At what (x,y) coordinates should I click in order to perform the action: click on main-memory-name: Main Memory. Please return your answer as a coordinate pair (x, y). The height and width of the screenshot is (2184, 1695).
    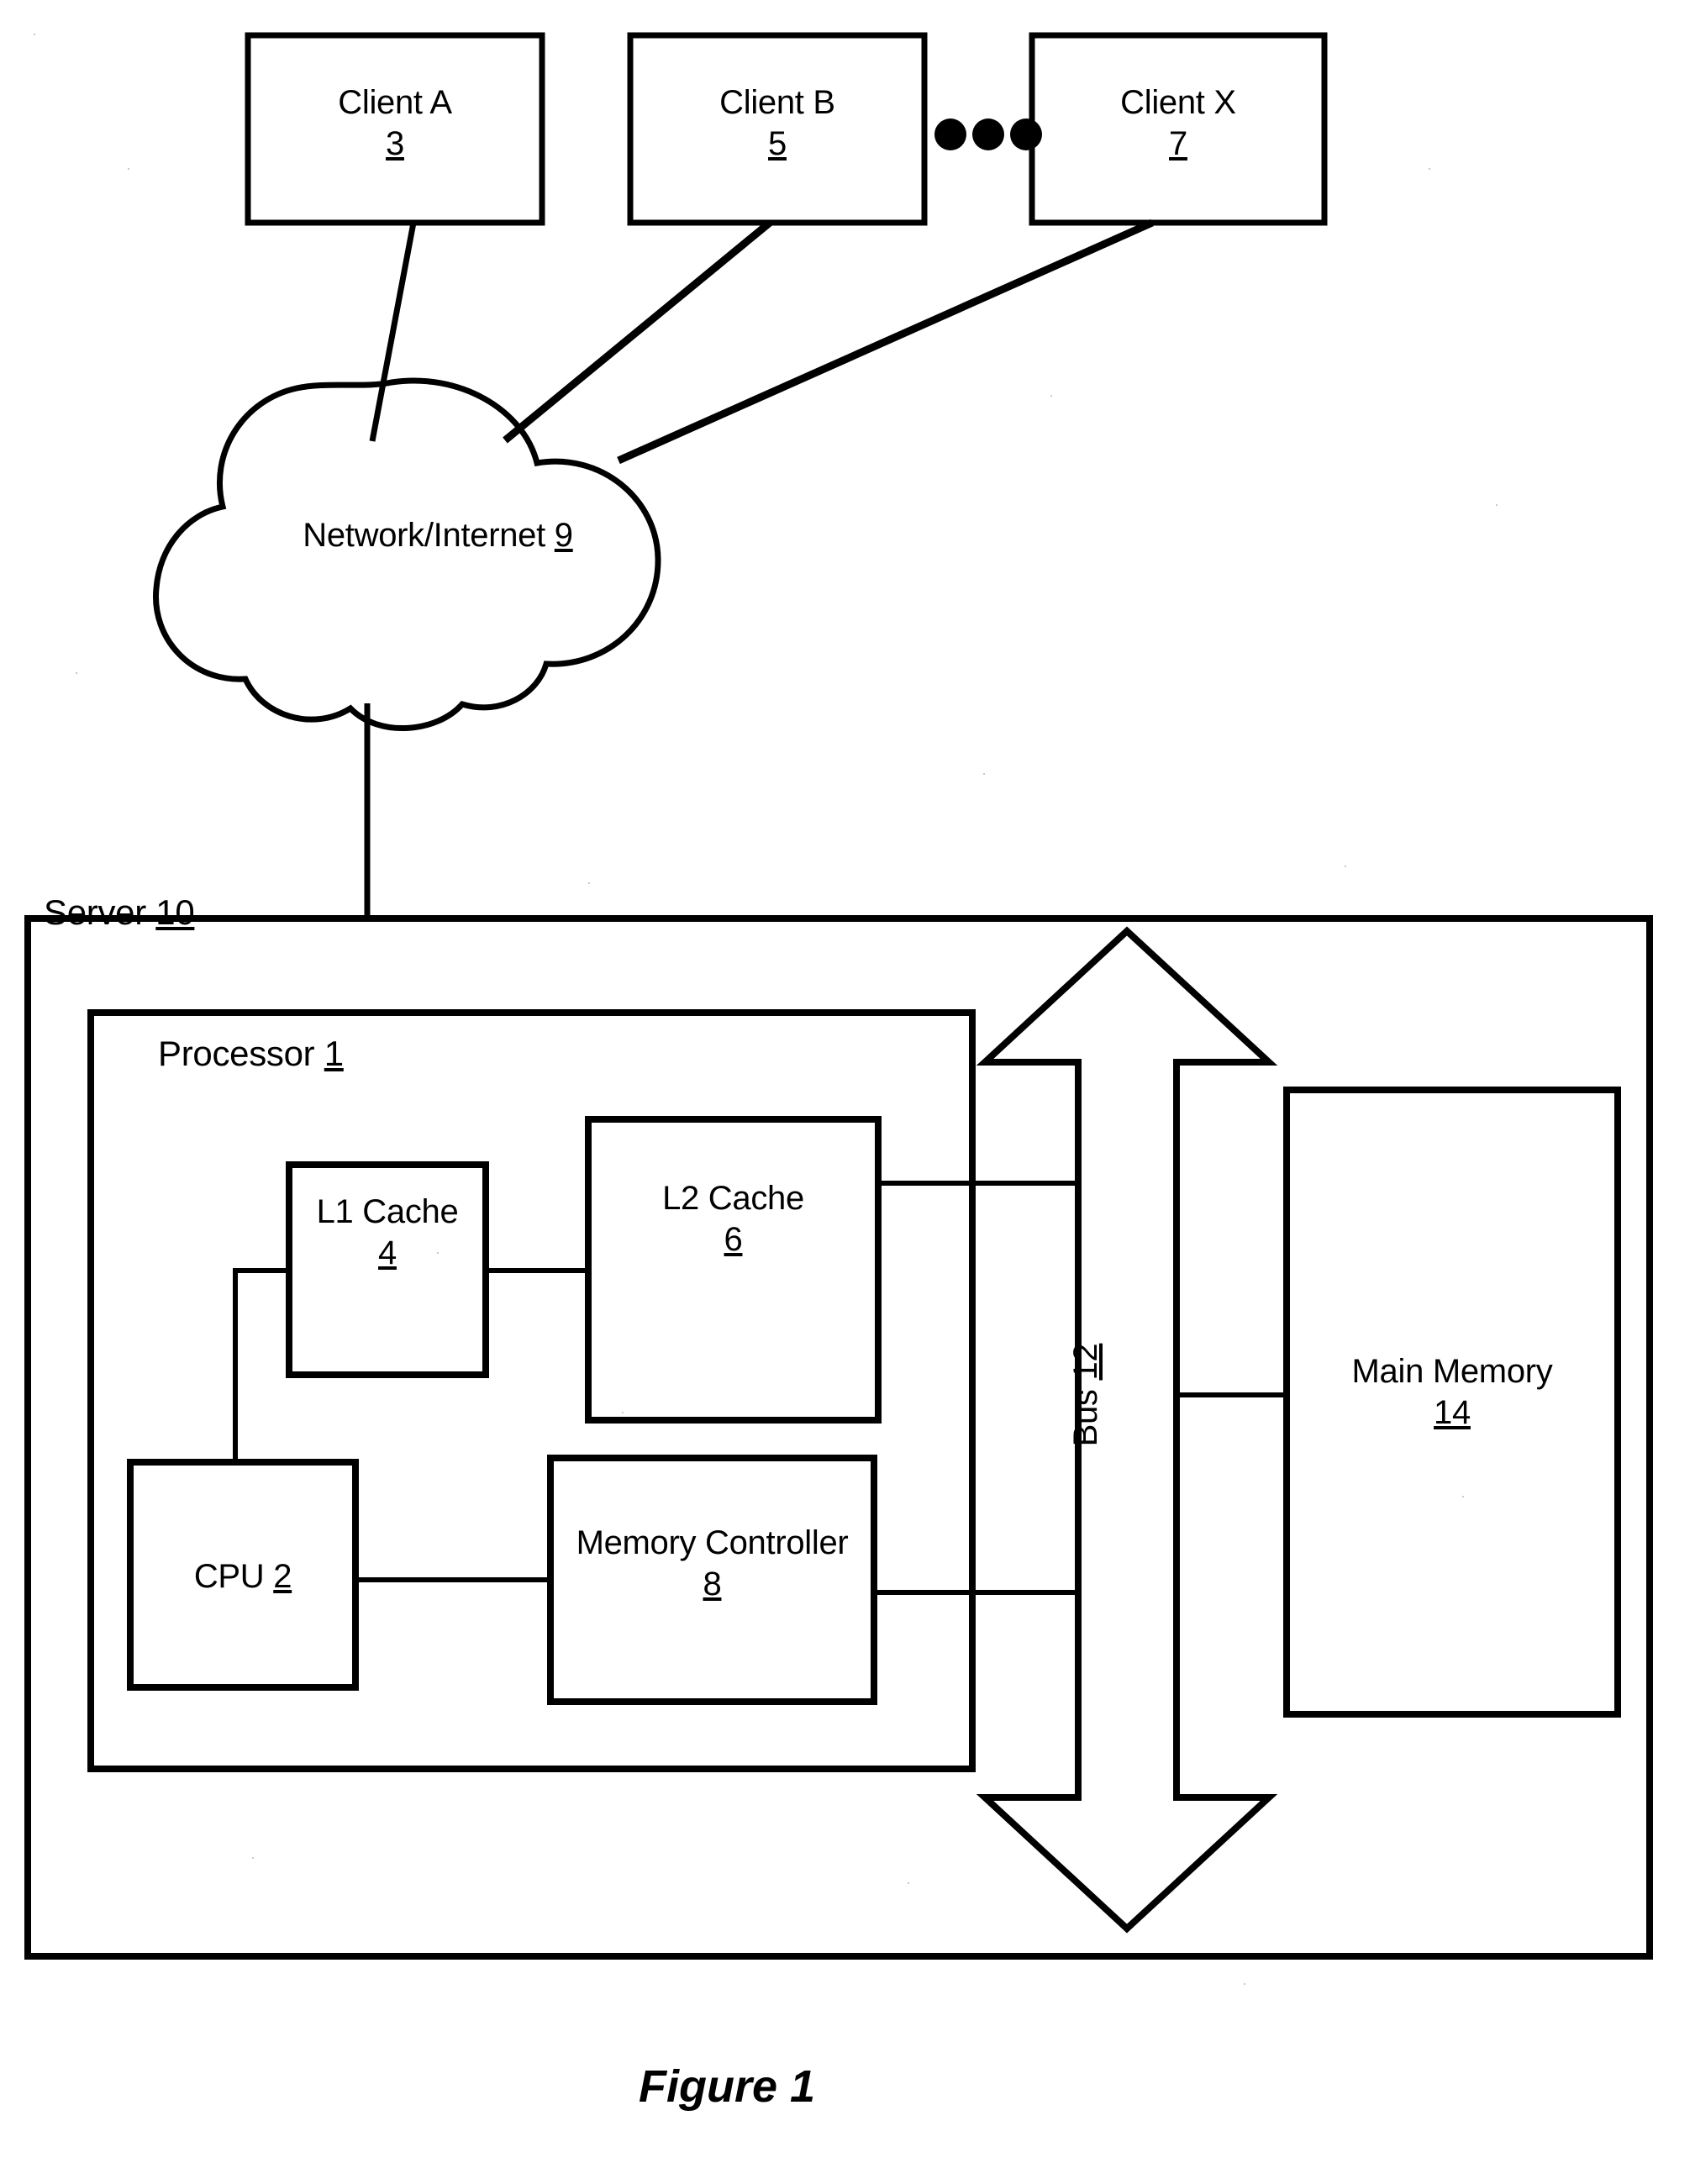
    Looking at the image, I should click on (1452, 1371).